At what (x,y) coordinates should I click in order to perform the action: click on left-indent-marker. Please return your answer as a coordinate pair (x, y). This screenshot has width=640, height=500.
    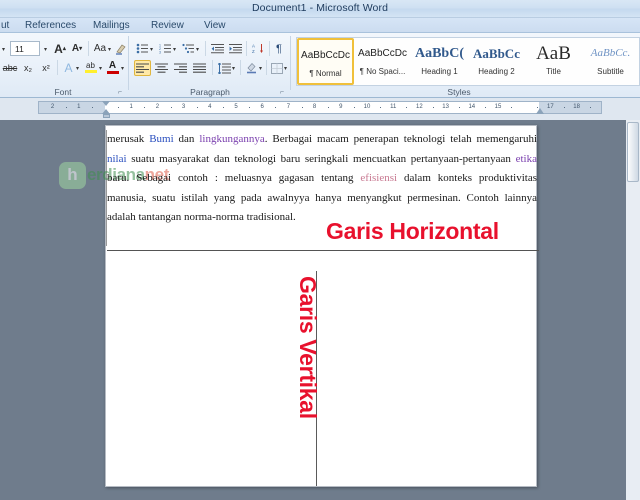
    Looking at the image, I should click on (106, 116).